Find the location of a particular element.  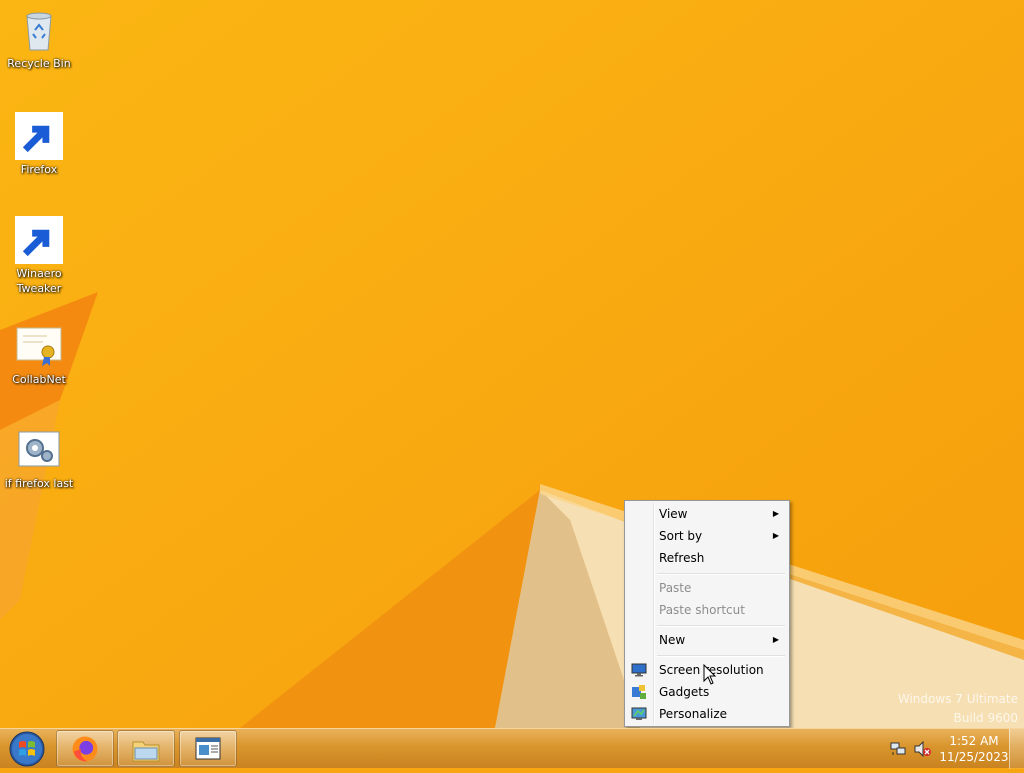

desktop-icon-label: Firefox is located at coordinates (39, 169).